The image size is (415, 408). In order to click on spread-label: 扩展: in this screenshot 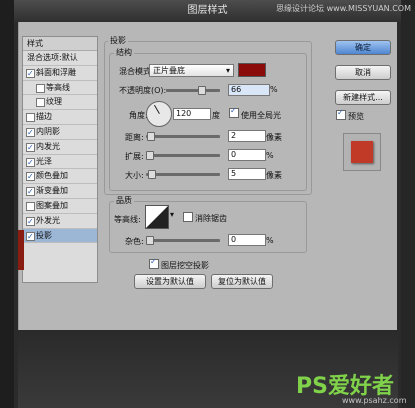, I will do `click(134, 156)`.